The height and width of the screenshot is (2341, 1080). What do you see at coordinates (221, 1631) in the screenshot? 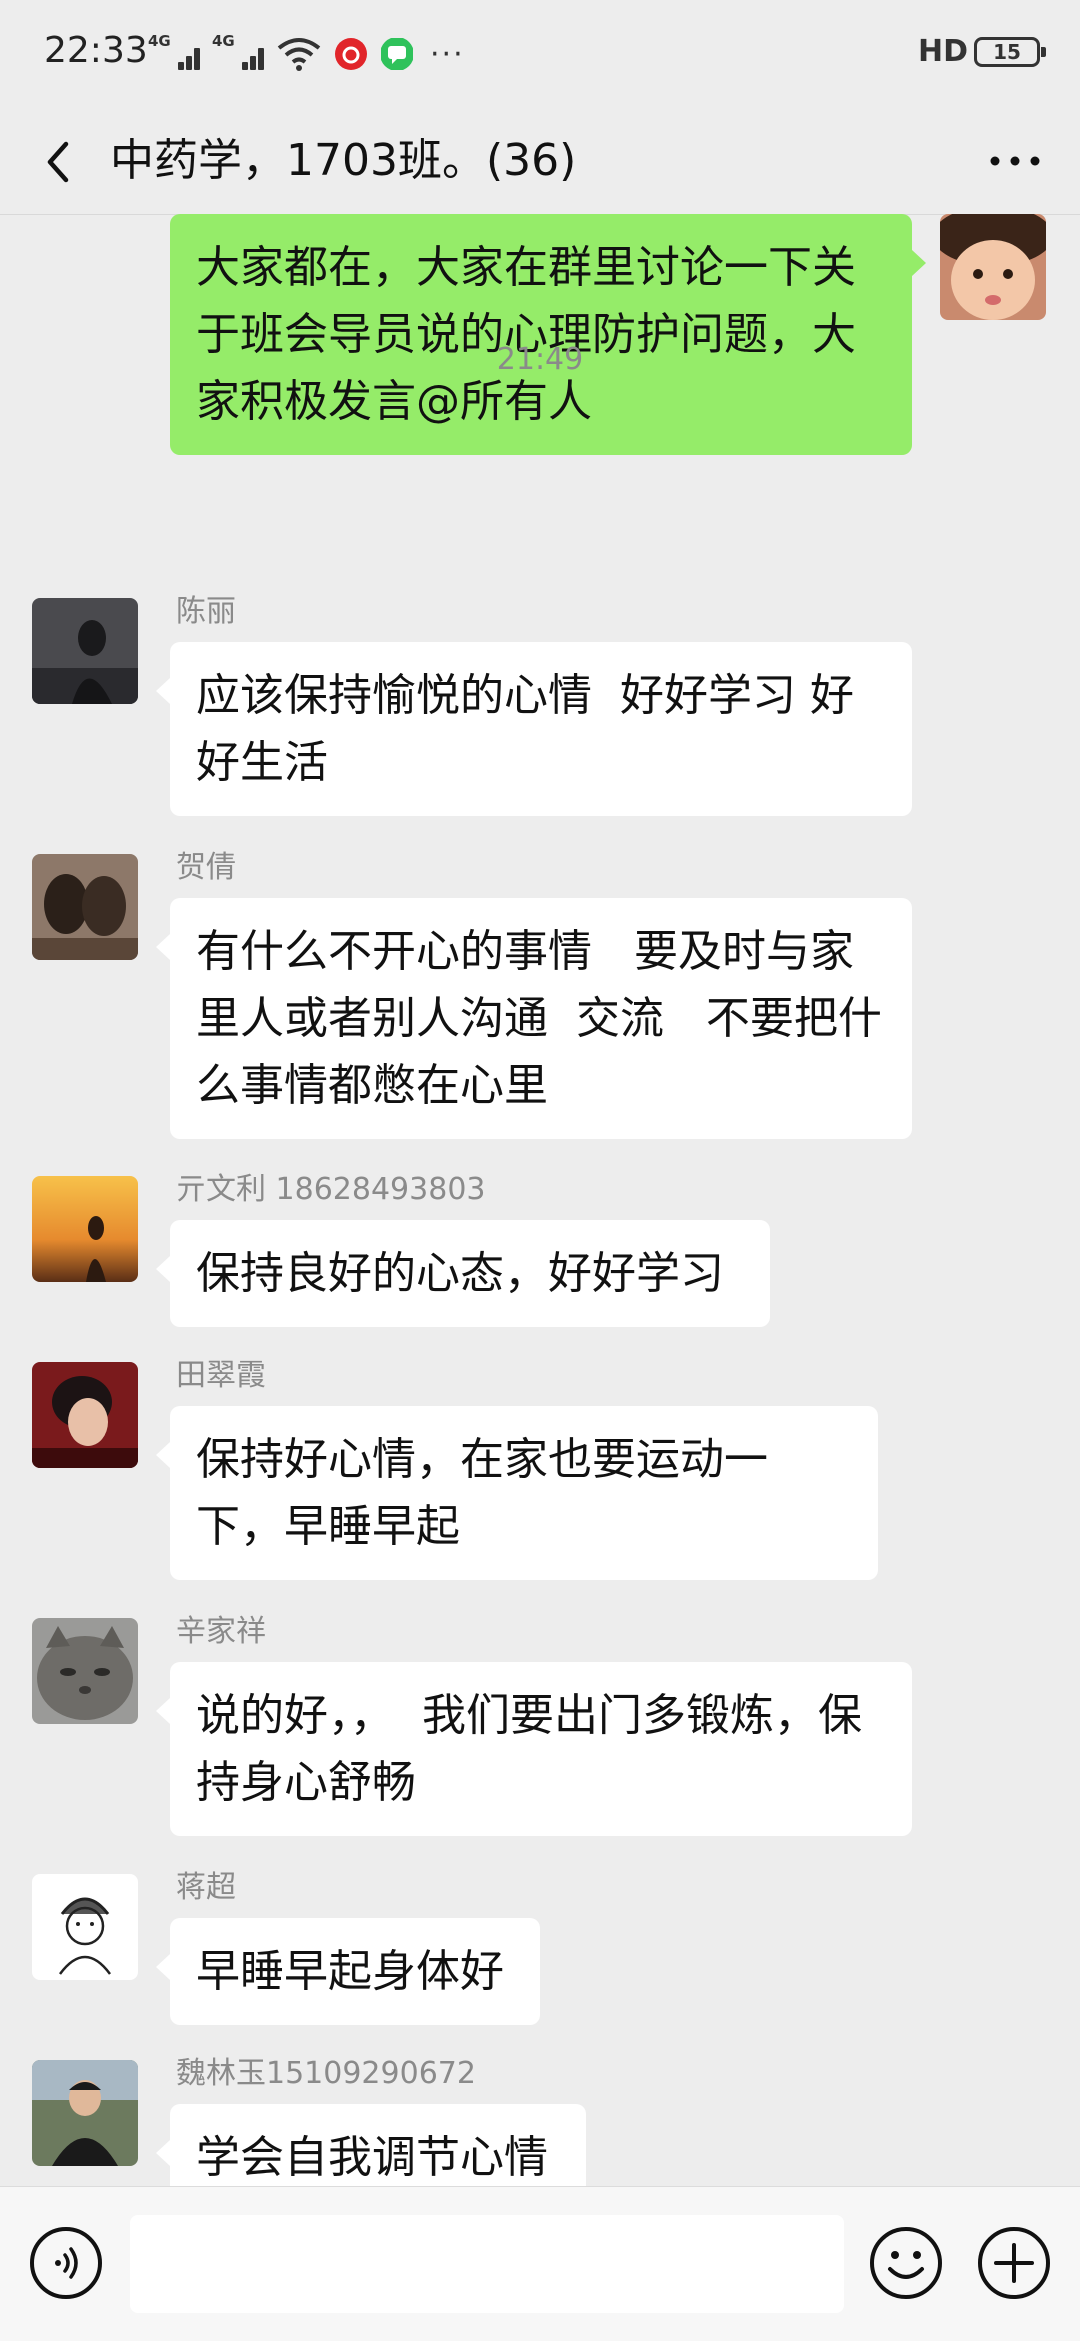
I see `sender-name: 辛家祥` at bounding box center [221, 1631].